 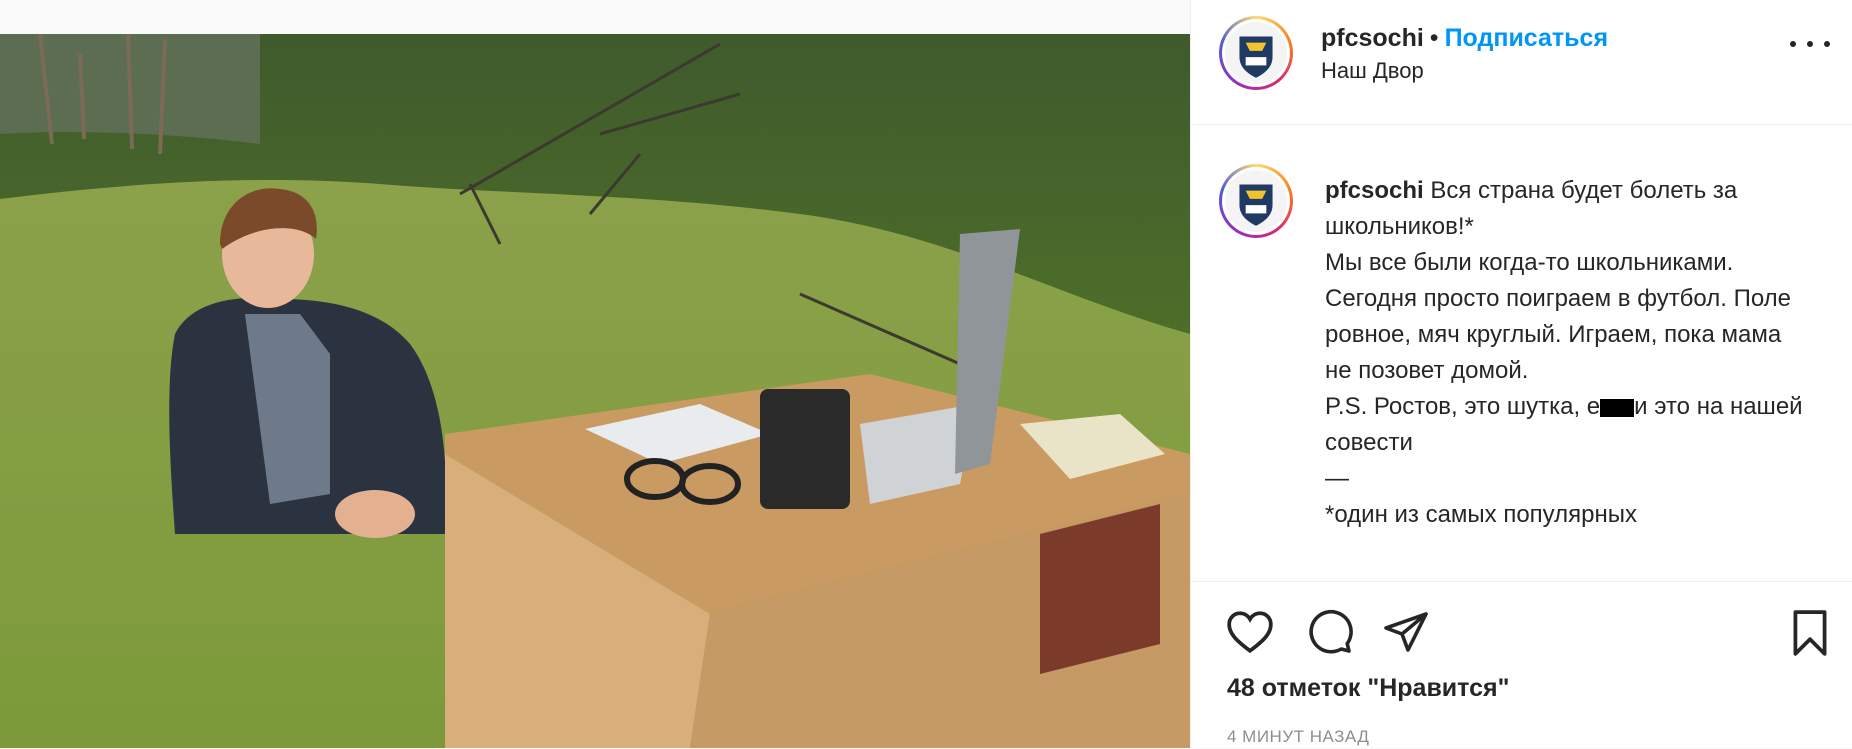 What do you see at coordinates (1374, 190) in the screenshot?
I see `caption-username: pfcsochi` at bounding box center [1374, 190].